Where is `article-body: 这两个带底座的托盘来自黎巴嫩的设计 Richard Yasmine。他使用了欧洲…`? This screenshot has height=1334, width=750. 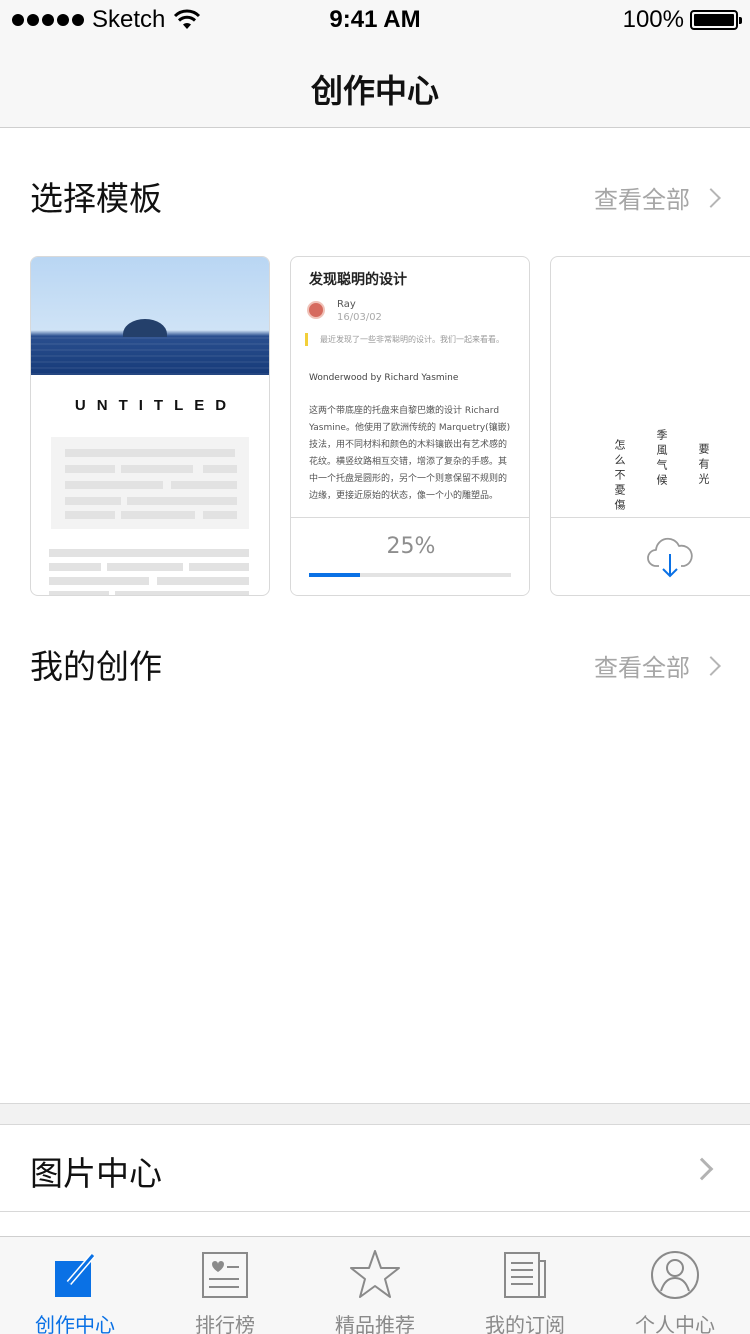
article-body: 这两个带底座的托盘来自黎巴嫩的设计 Richard Yasmine。他使用了欧洲… is located at coordinates (410, 453).